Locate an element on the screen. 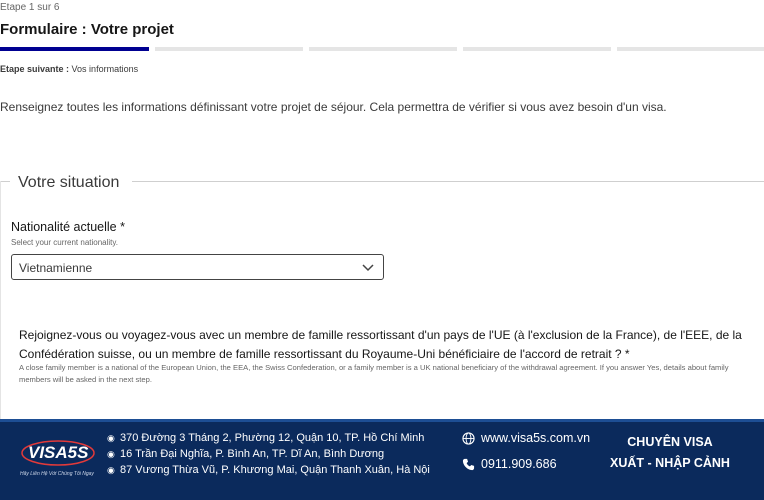 The height and width of the screenshot is (500, 764). phone-link: 0911.909.686 is located at coordinates (509, 464).